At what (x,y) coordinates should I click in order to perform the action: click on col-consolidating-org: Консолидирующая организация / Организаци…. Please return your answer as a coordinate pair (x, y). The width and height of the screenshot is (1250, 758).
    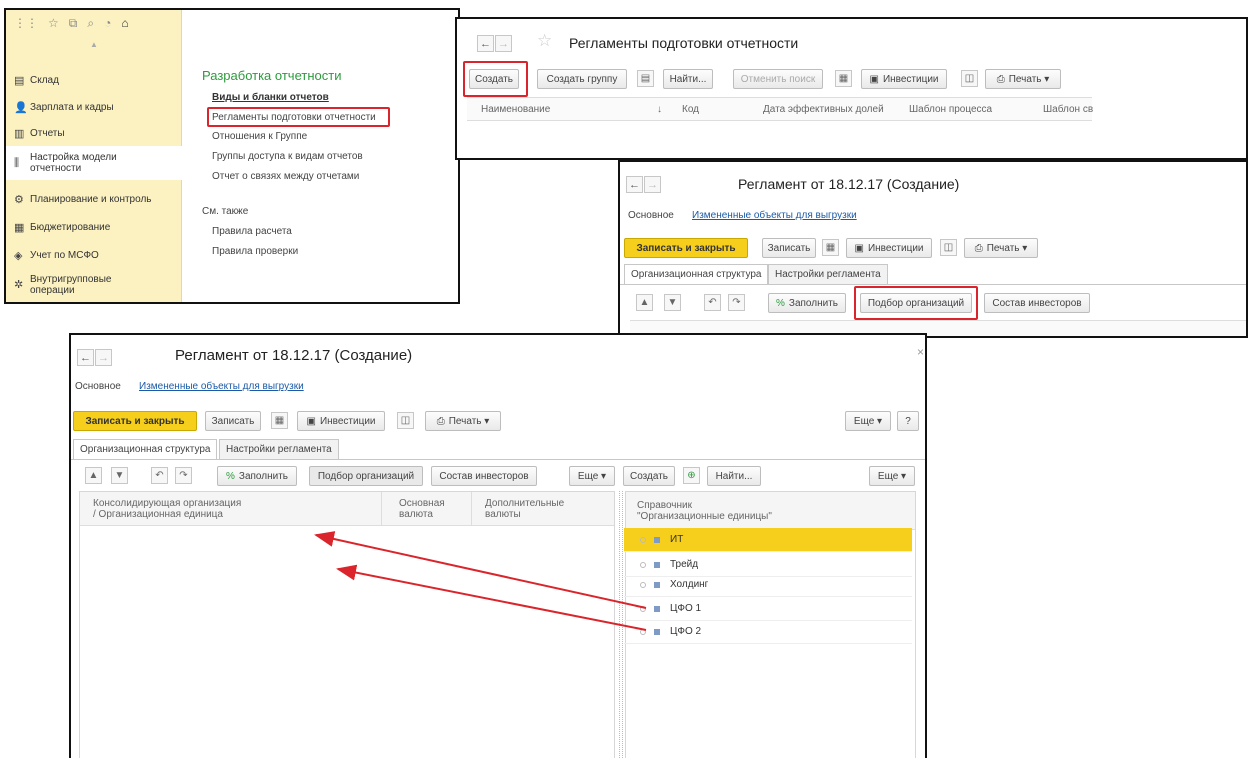
    Looking at the image, I should click on (167, 509).